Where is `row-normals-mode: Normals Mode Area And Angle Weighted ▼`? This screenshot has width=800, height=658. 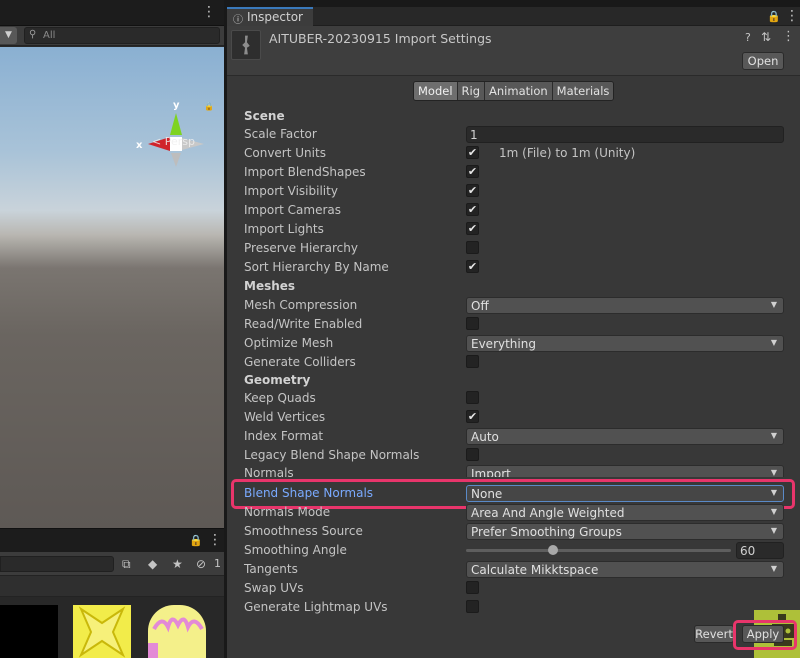
row-normals-mode: Normals Mode Area And Angle Weighted ▼ is located at coordinates (513, 512).